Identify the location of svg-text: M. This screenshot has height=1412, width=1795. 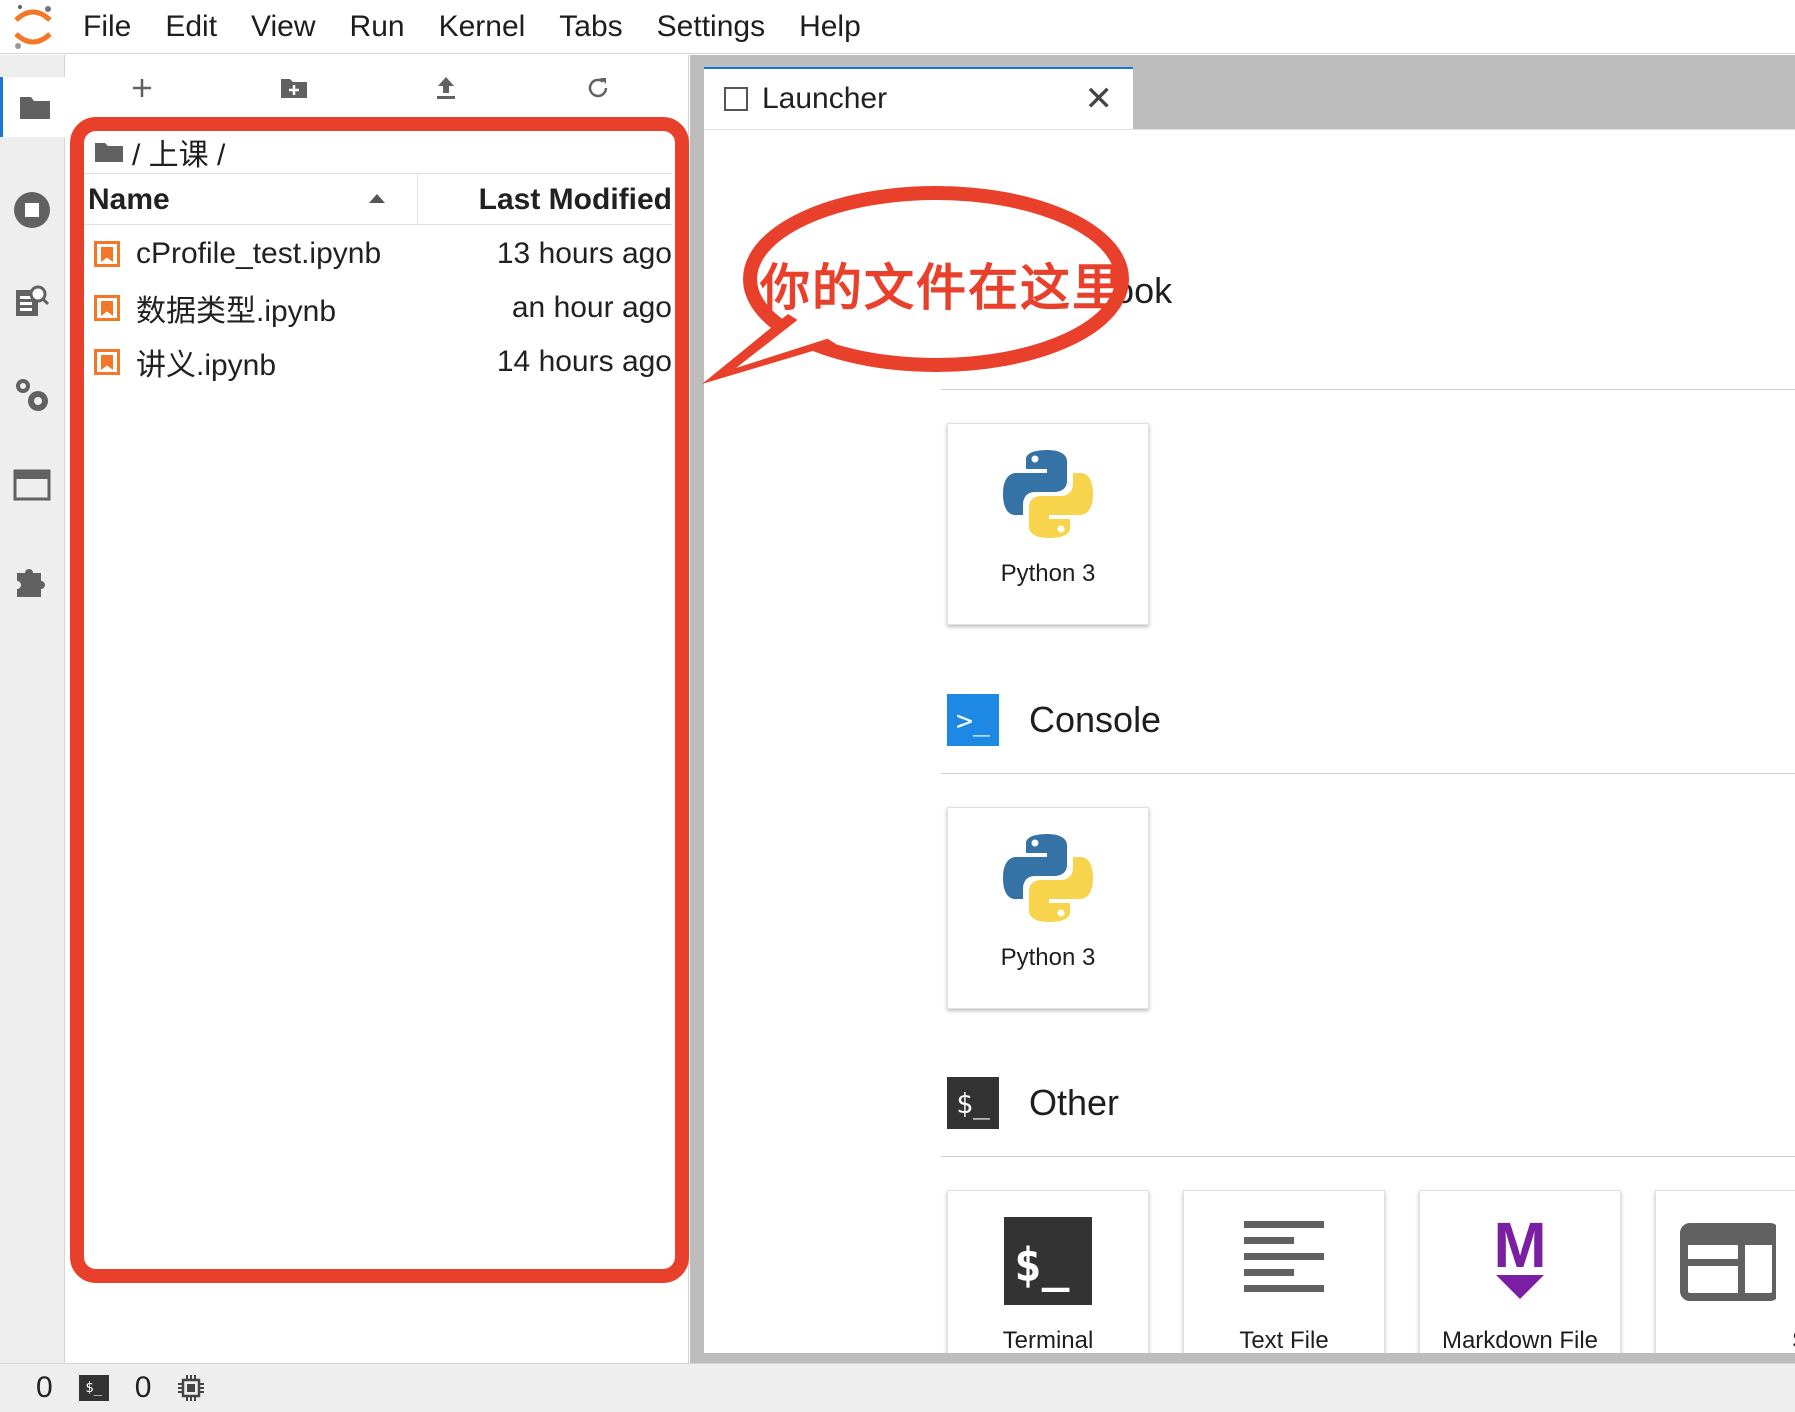
(1519, 1246).